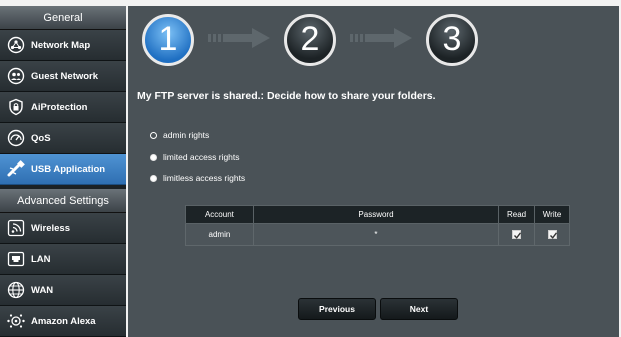 This screenshot has width=621, height=337. I want to click on option-limitless-access-rights: limitless access rights, so click(197, 178).